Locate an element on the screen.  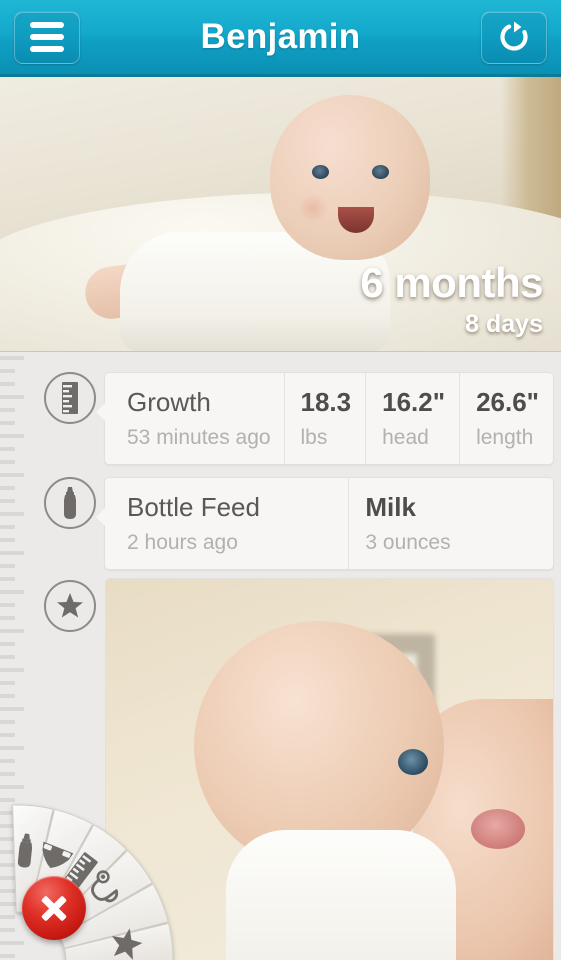
photo-adult-lips is located at coordinates (498, 829).